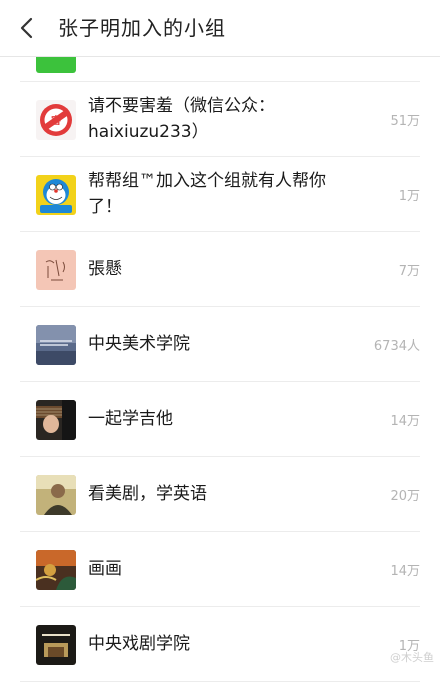 Image resolution: width=440 pixels, height=682 pixels. I want to click on group-item-clipped, so click(220, 57).